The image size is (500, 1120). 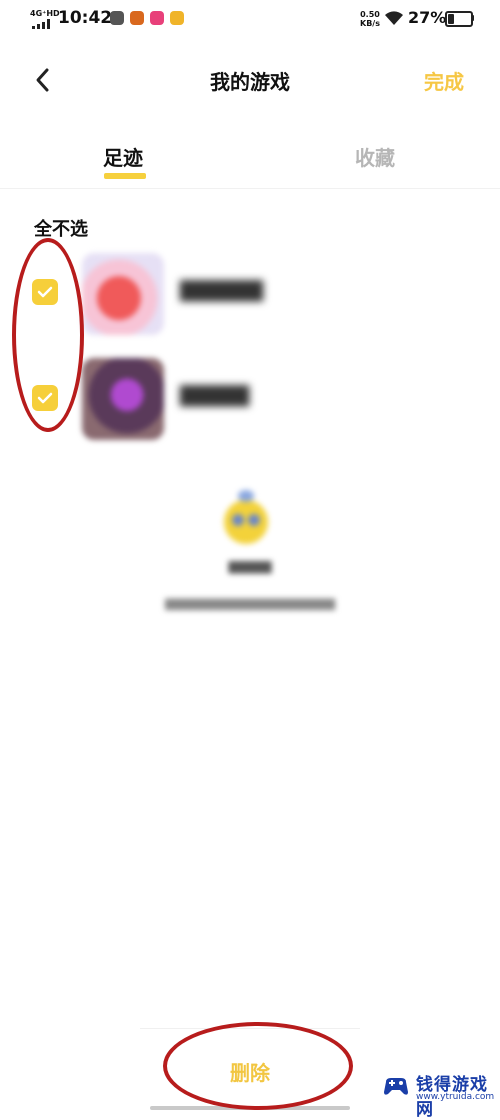 What do you see at coordinates (246, 517) in the screenshot?
I see `mascot-icon` at bounding box center [246, 517].